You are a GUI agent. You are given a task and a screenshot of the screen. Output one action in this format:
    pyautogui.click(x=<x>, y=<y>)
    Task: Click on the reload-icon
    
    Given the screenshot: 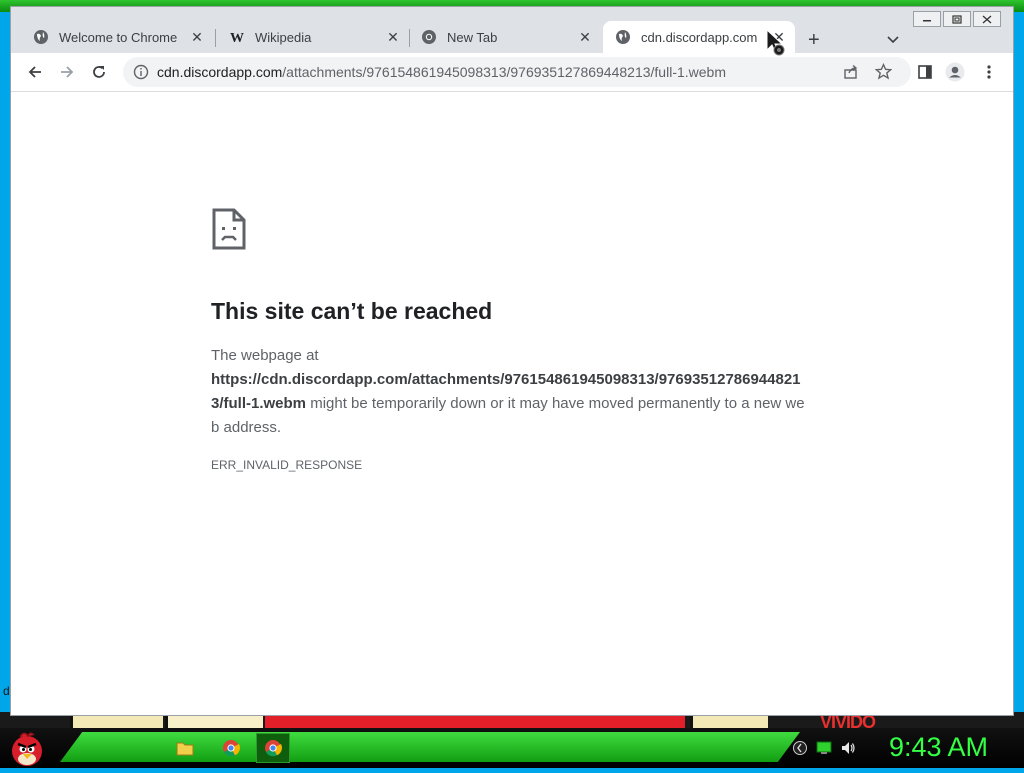 What is the action you would take?
    pyautogui.click(x=99, y=72)
    